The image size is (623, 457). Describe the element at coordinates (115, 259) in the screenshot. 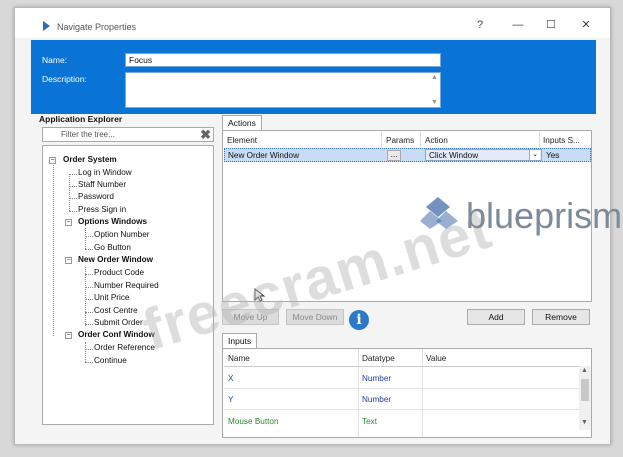

I see `tree-node-new-order-window: New Order Window` at that location.